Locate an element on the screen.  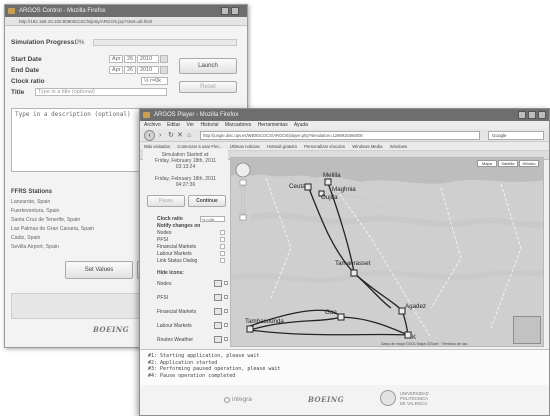
list-item: Santa Cruz de Tenerife, Spain is located at coordinates (52, 220).